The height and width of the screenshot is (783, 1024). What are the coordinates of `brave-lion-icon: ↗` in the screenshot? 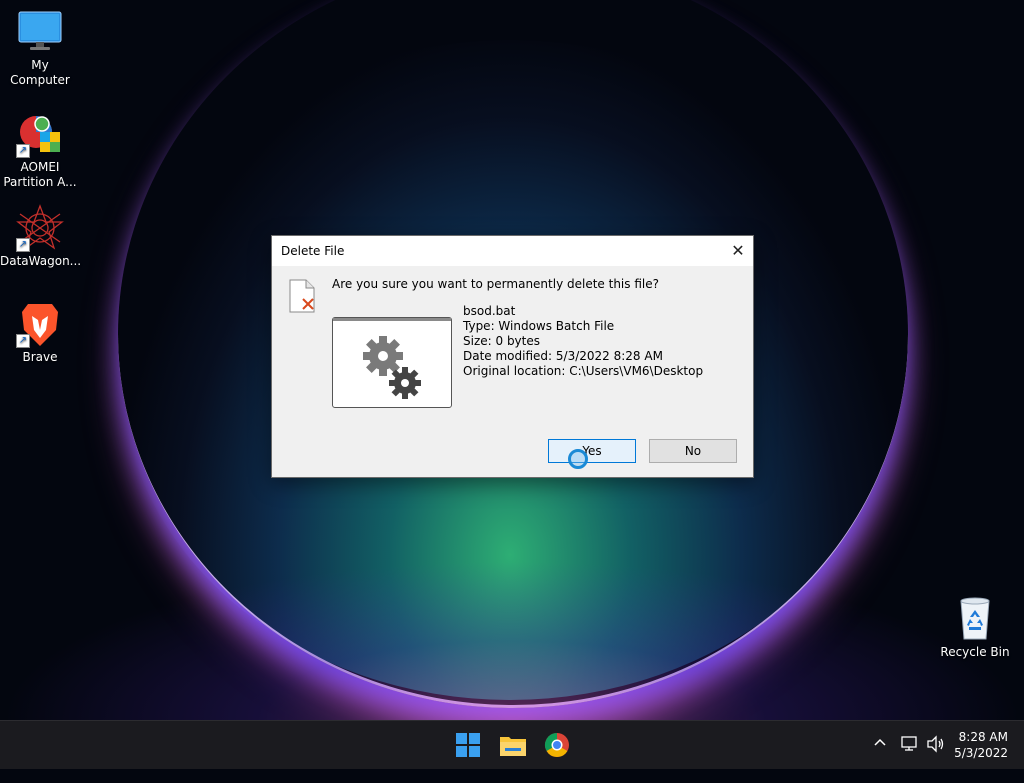 It's located at (40, 324).